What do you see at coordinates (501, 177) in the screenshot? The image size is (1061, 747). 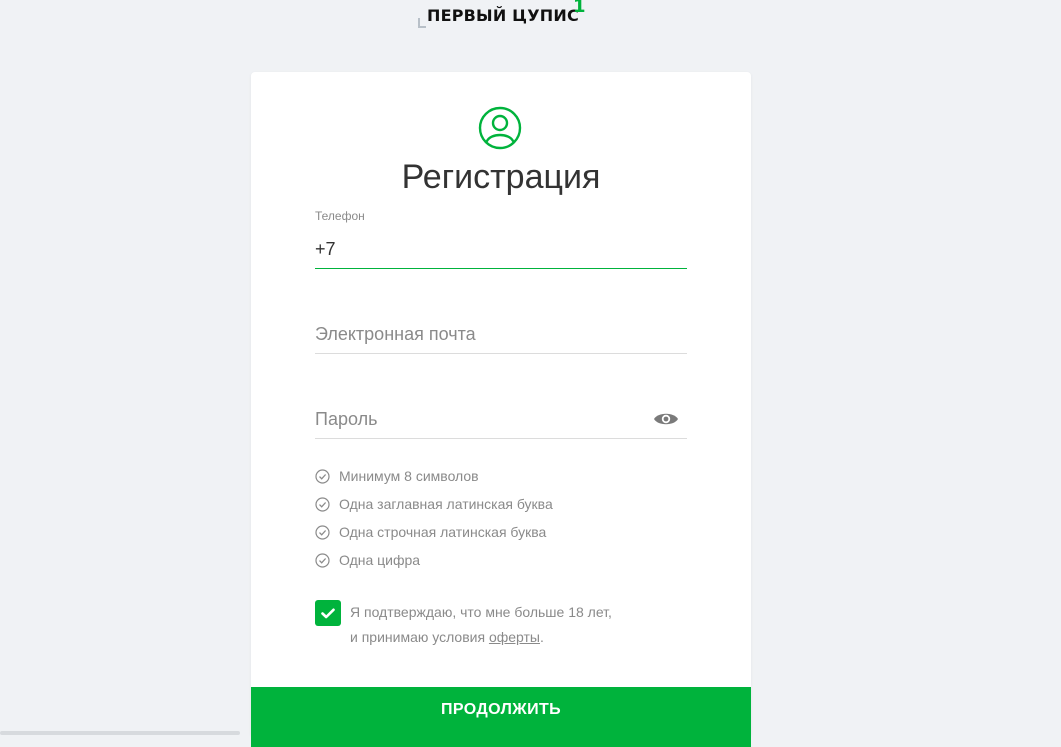 I see `page-title: Регистрация` at bounding box center [501, 177].